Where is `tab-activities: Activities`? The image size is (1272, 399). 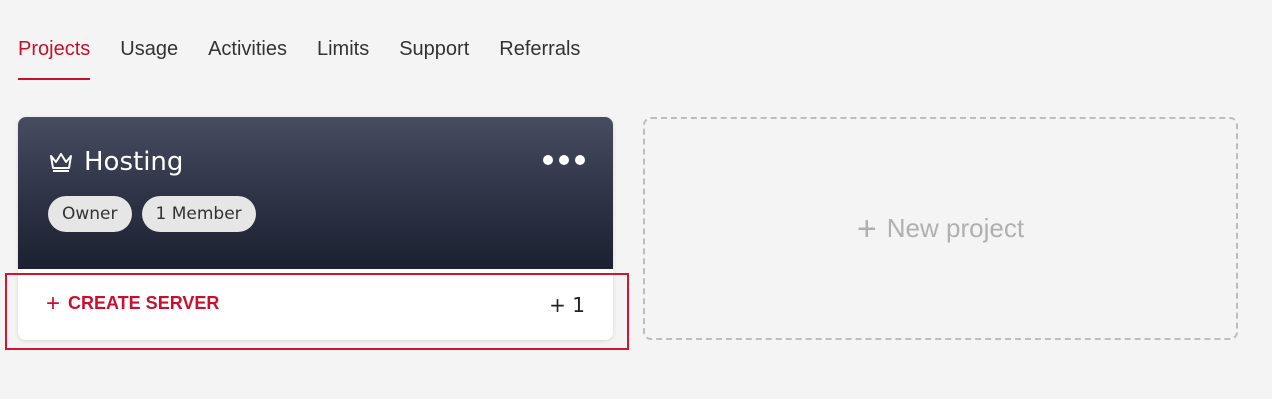 tab-activities: Activities is located at coordinates (247, 57).